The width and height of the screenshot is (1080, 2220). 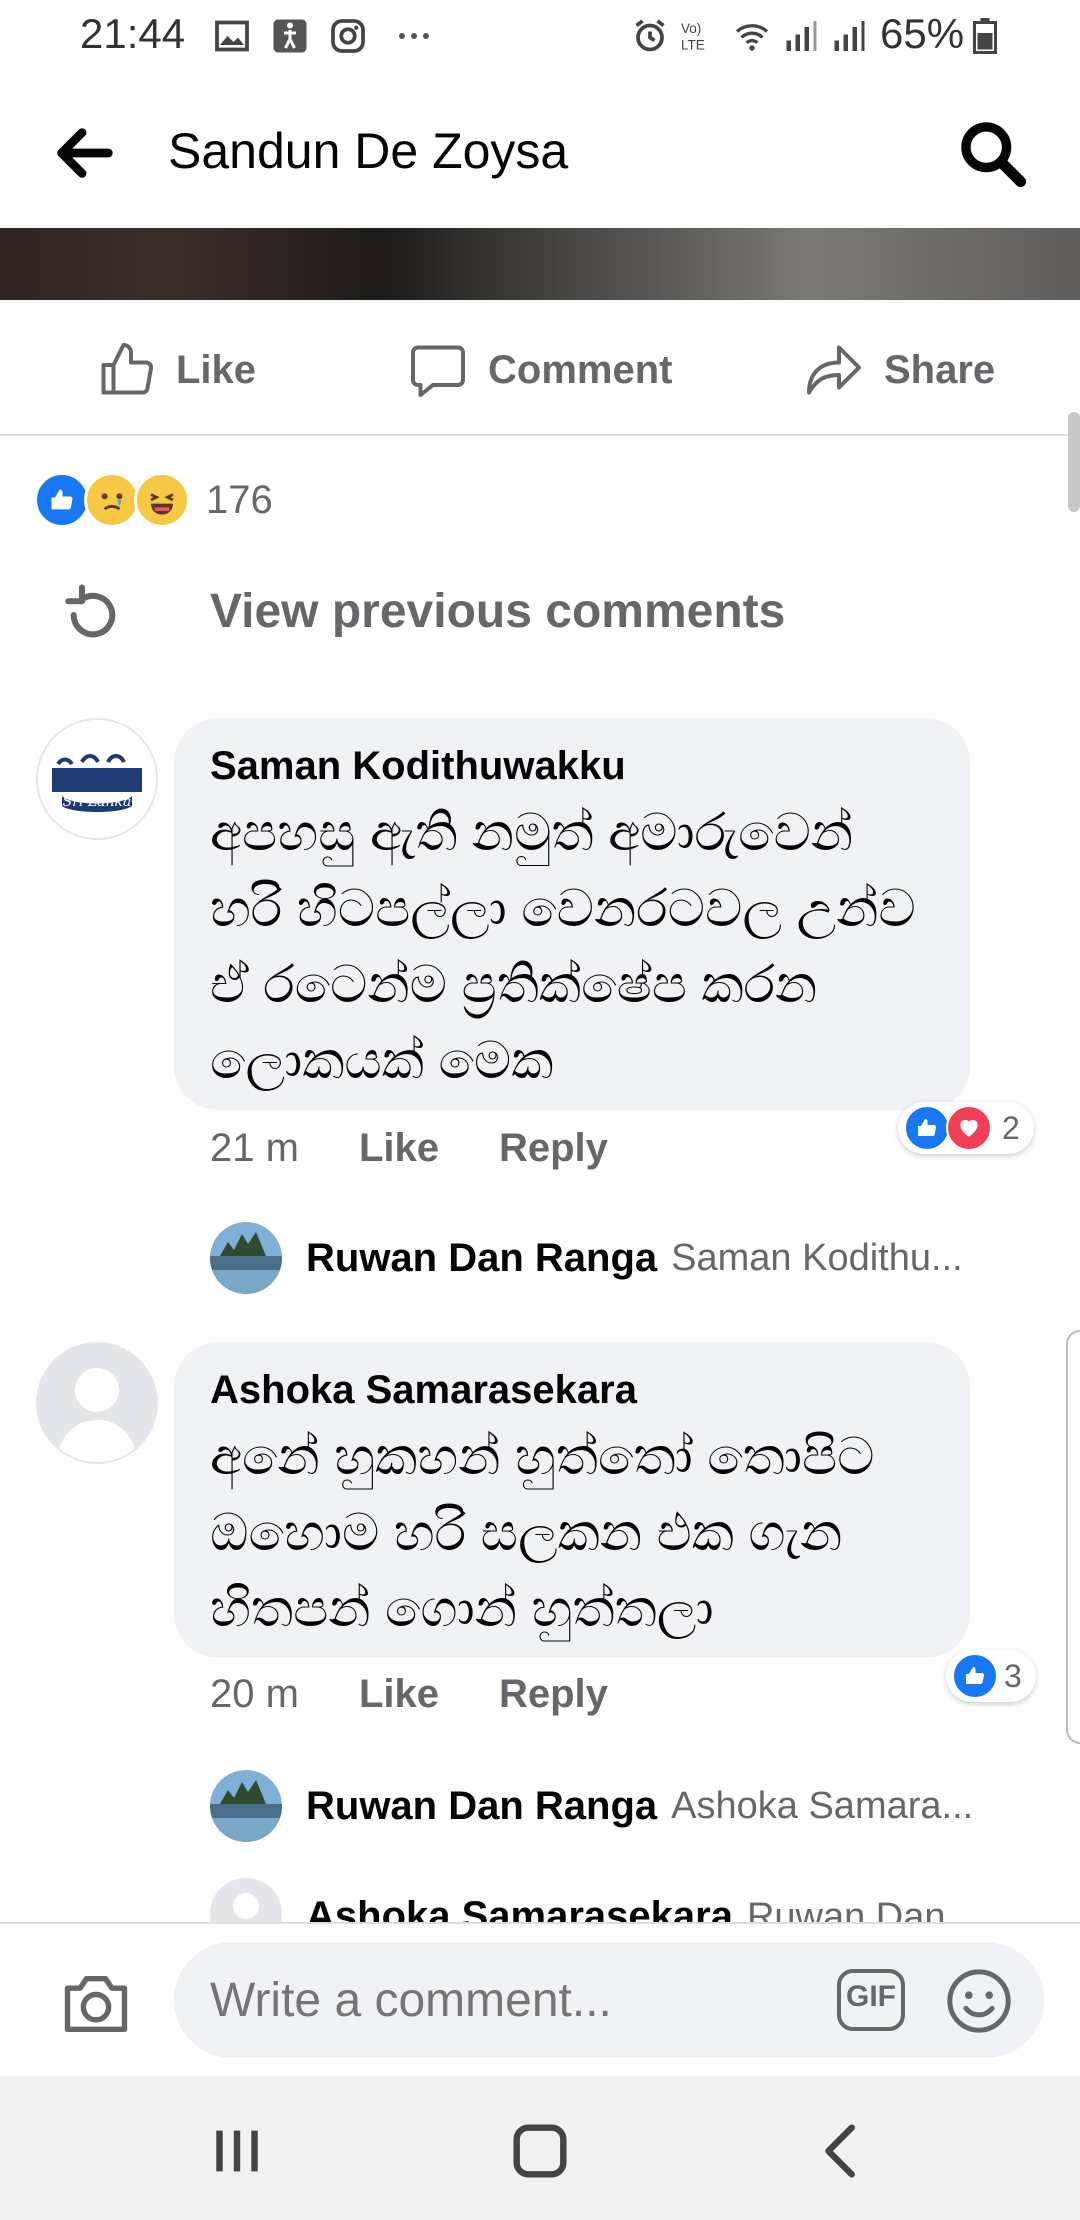 I want to click on comment-line: ඒ රටෙන්ම ප්‍රතික්ෂේප කරන, so click(x=514, y=985).